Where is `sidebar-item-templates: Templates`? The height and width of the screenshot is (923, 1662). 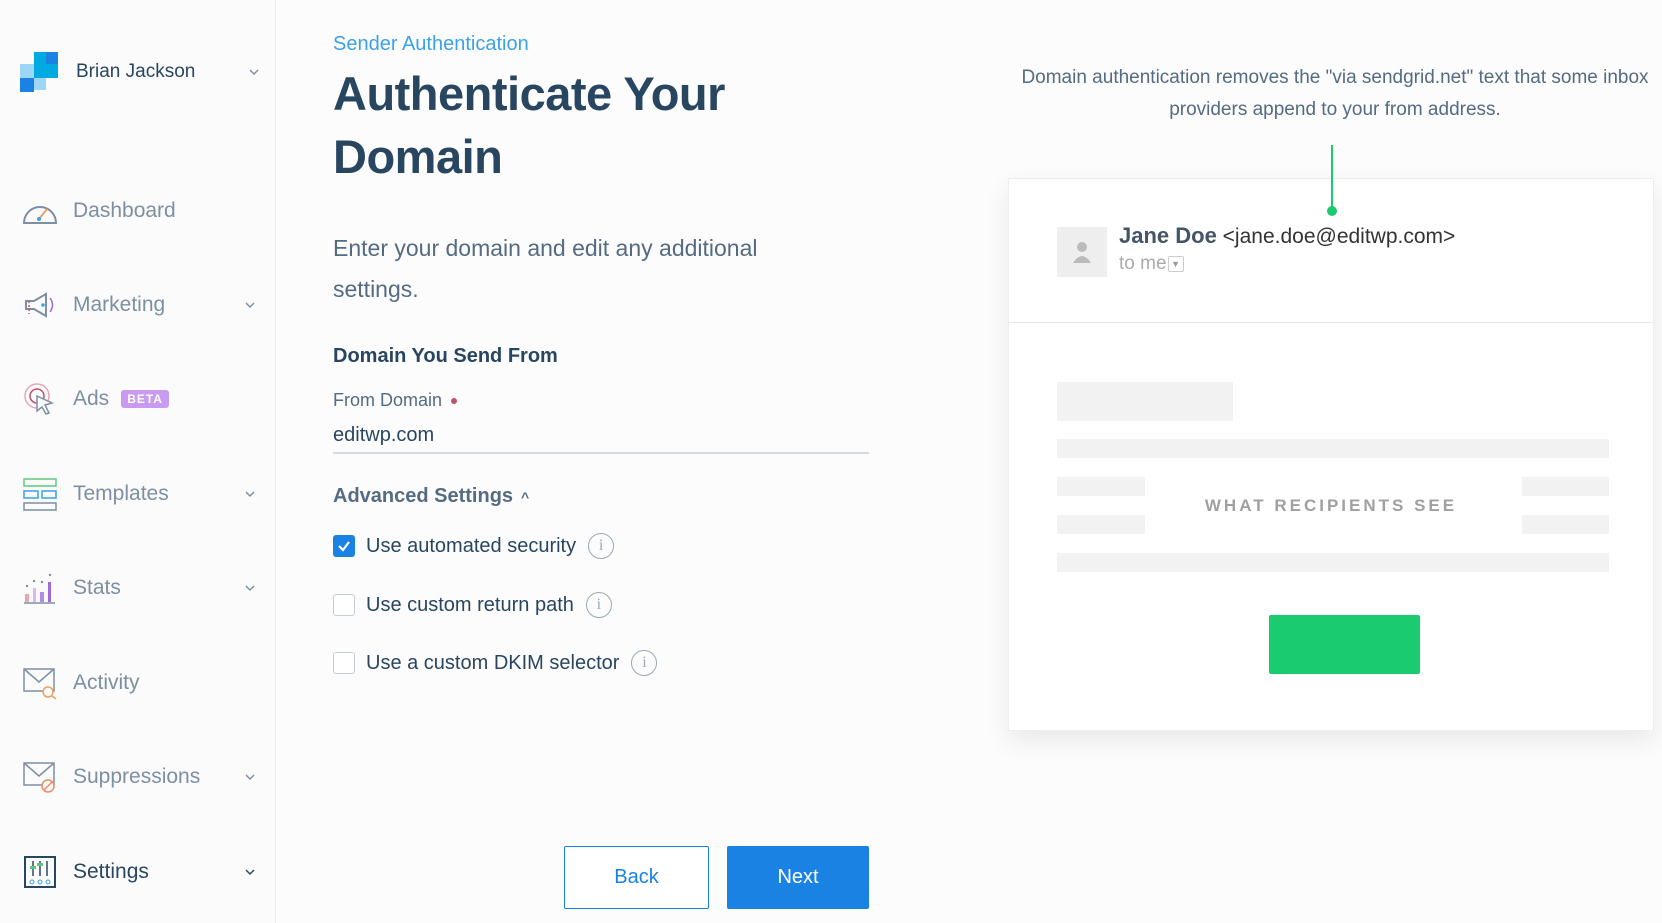 sidebar-item-templates: Templates is located at coordinates (139, 494).